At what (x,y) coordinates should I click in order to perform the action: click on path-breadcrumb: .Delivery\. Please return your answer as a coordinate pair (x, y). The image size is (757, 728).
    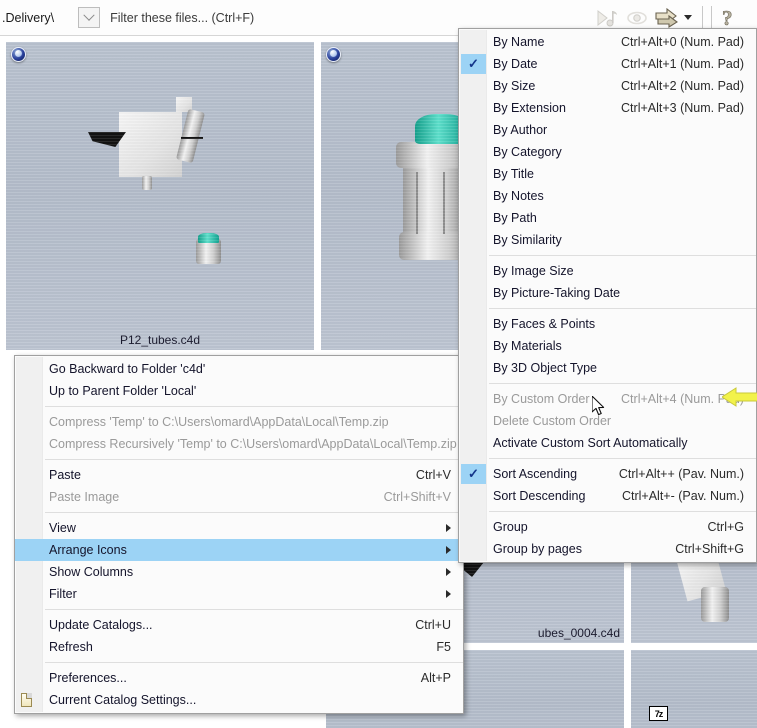
    Looking at the image, I should click on (28, 18).